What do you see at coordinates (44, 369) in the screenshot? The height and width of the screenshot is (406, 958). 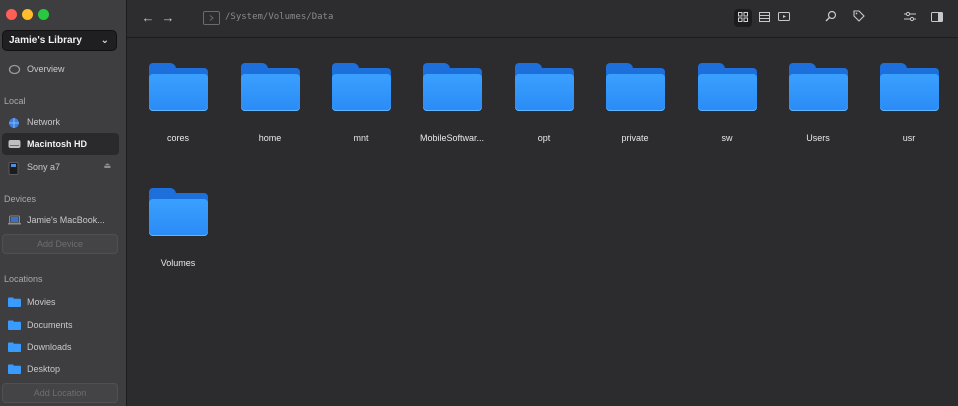 I see `sidebar-item-label: Desktop` at bounding box center [44, 369].